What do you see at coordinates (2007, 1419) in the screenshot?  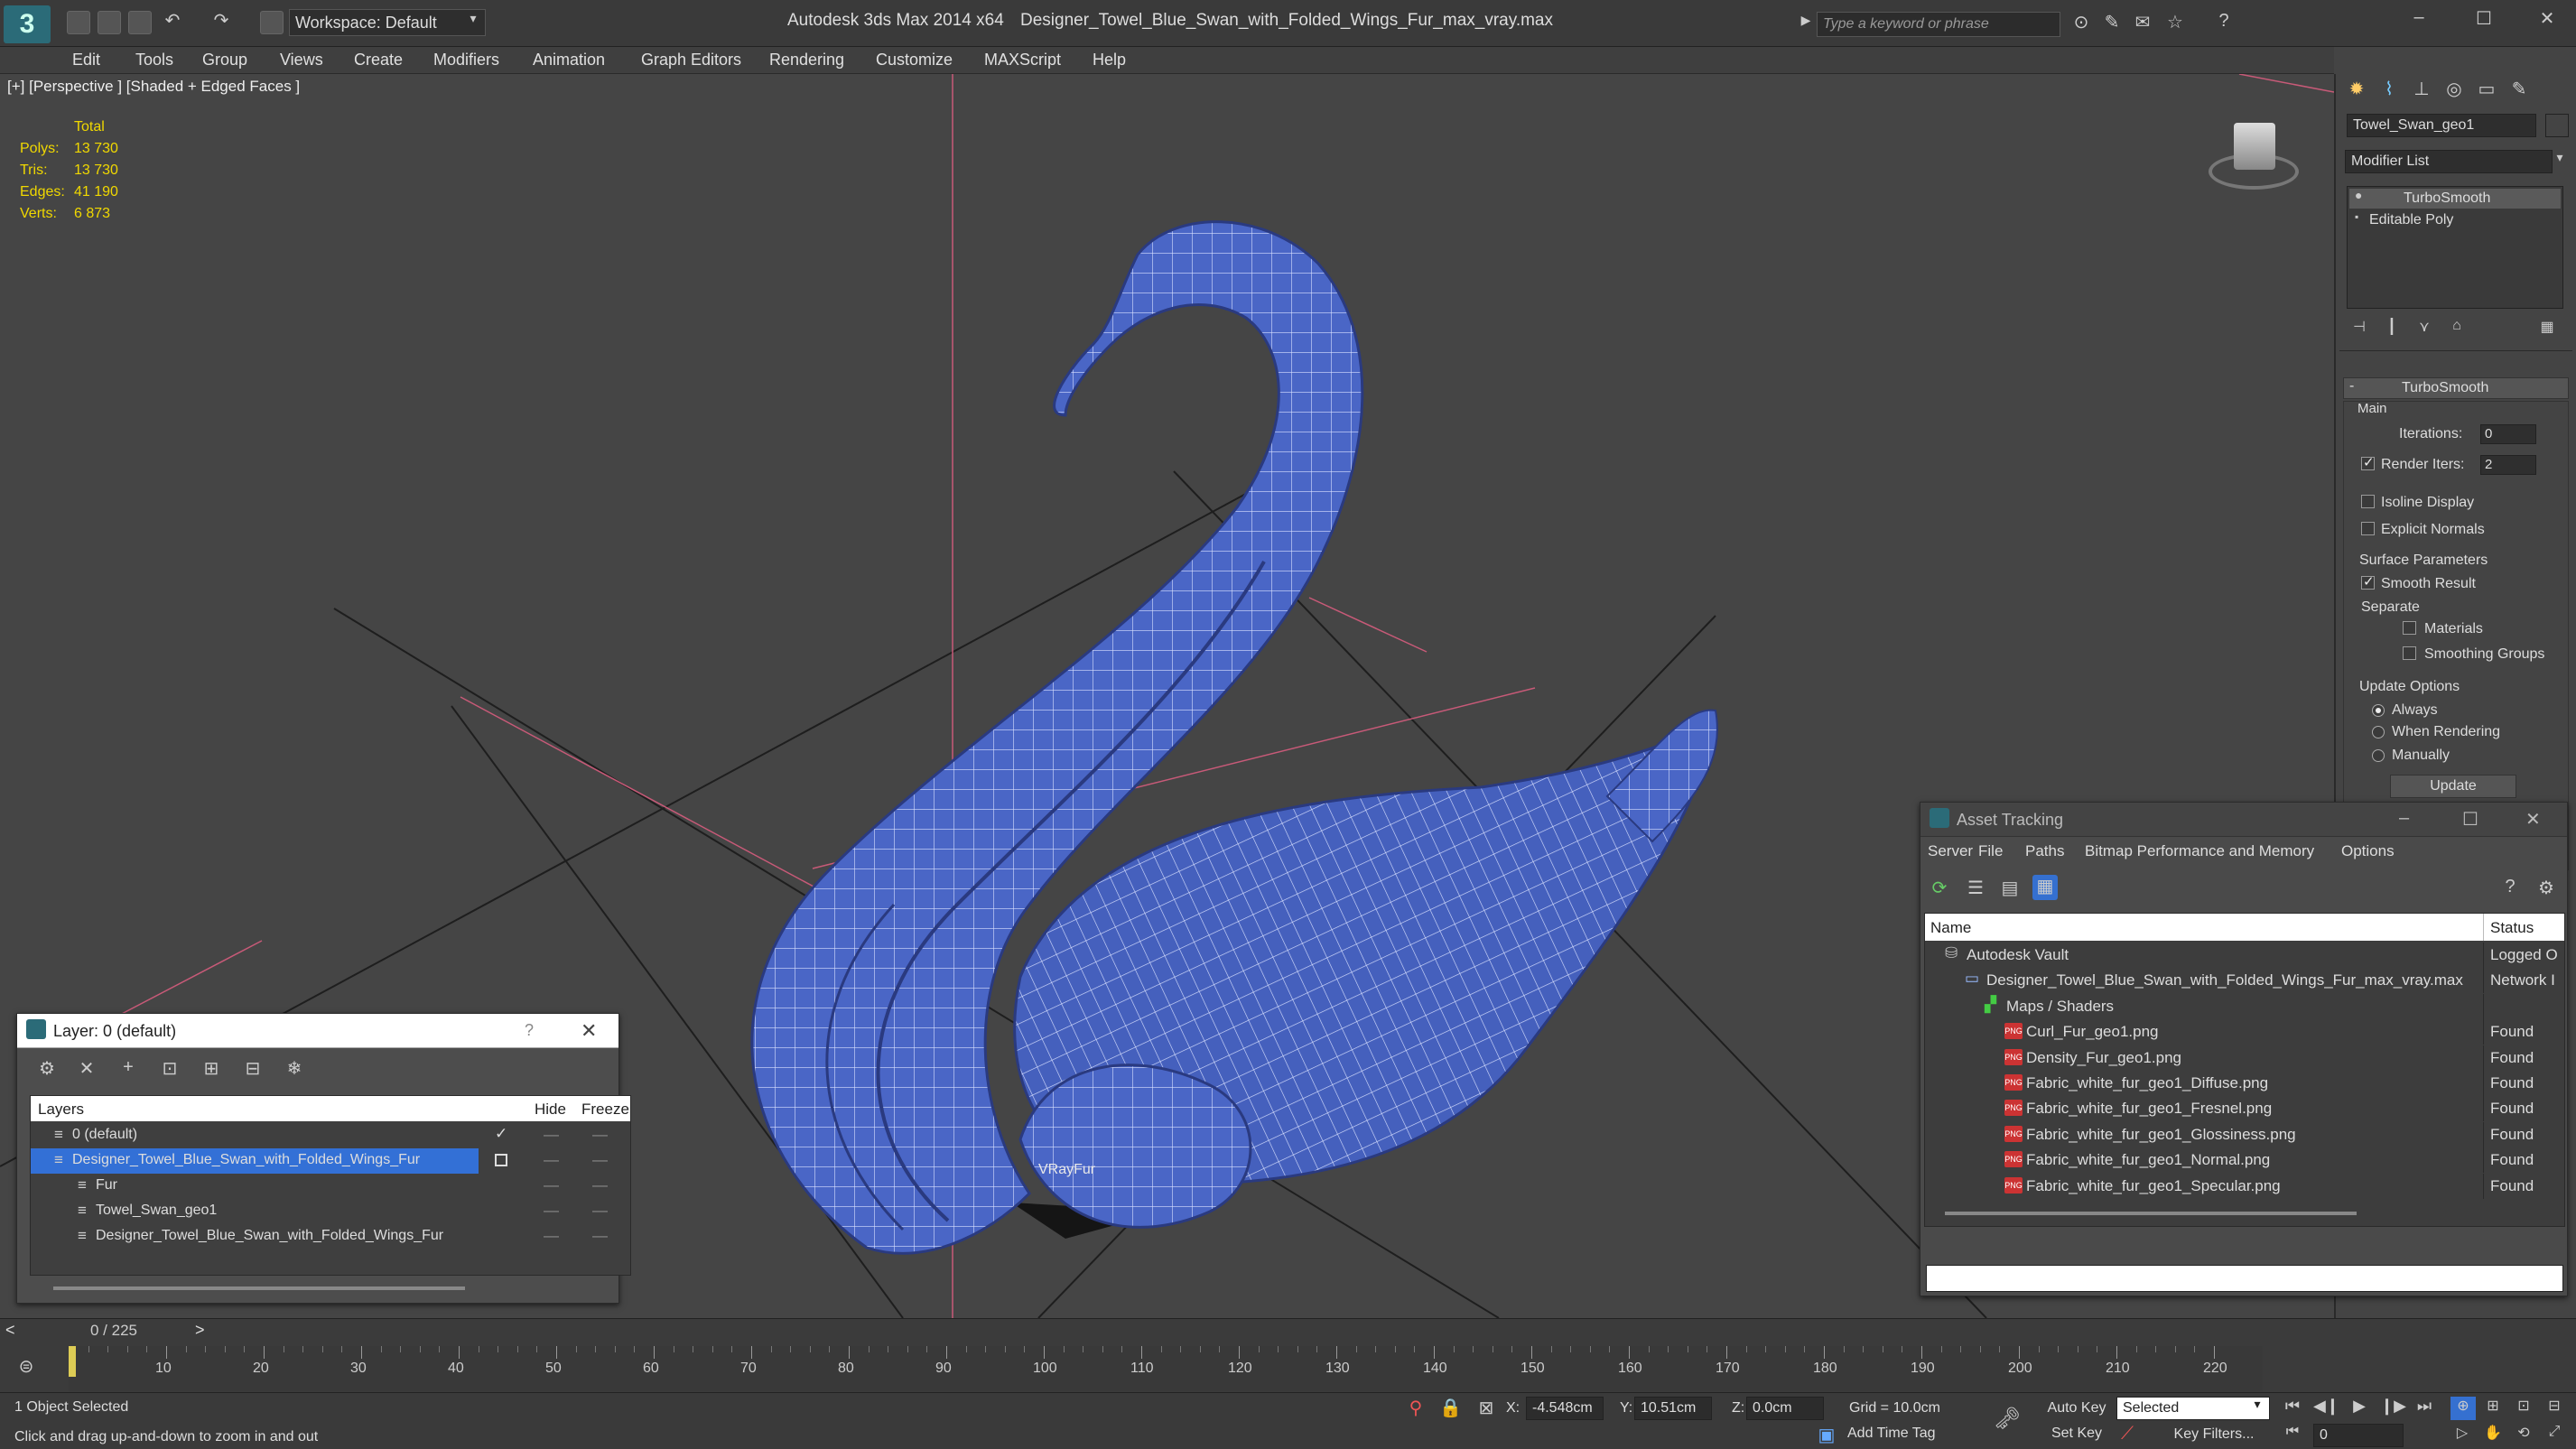 I see `set-key-icon: 🗝` at bounding box center [2007, 1419].